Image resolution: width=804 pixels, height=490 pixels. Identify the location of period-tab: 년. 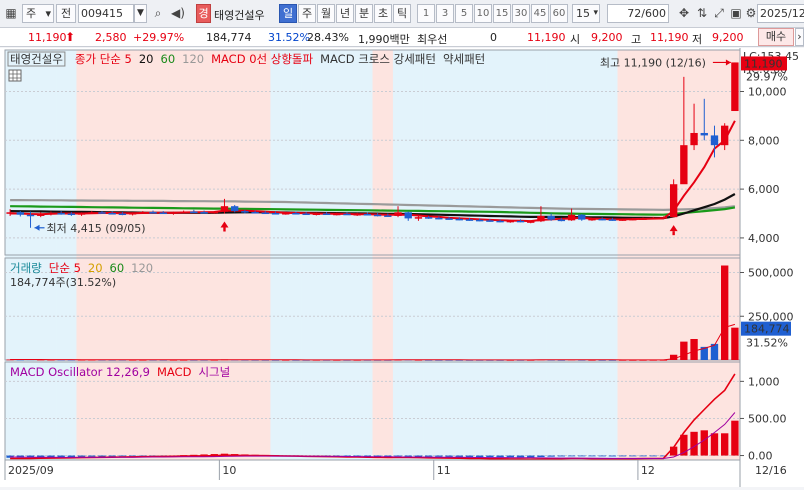
(345, 13).